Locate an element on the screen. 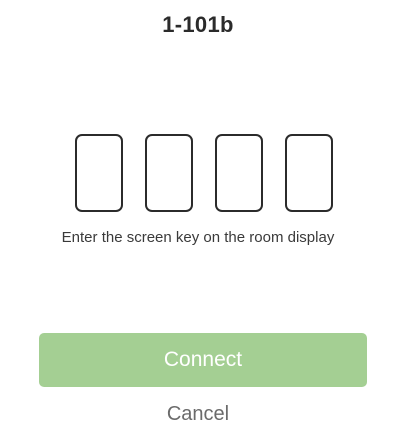  cancel-button: Cancel is located at coordinates (198, 414).